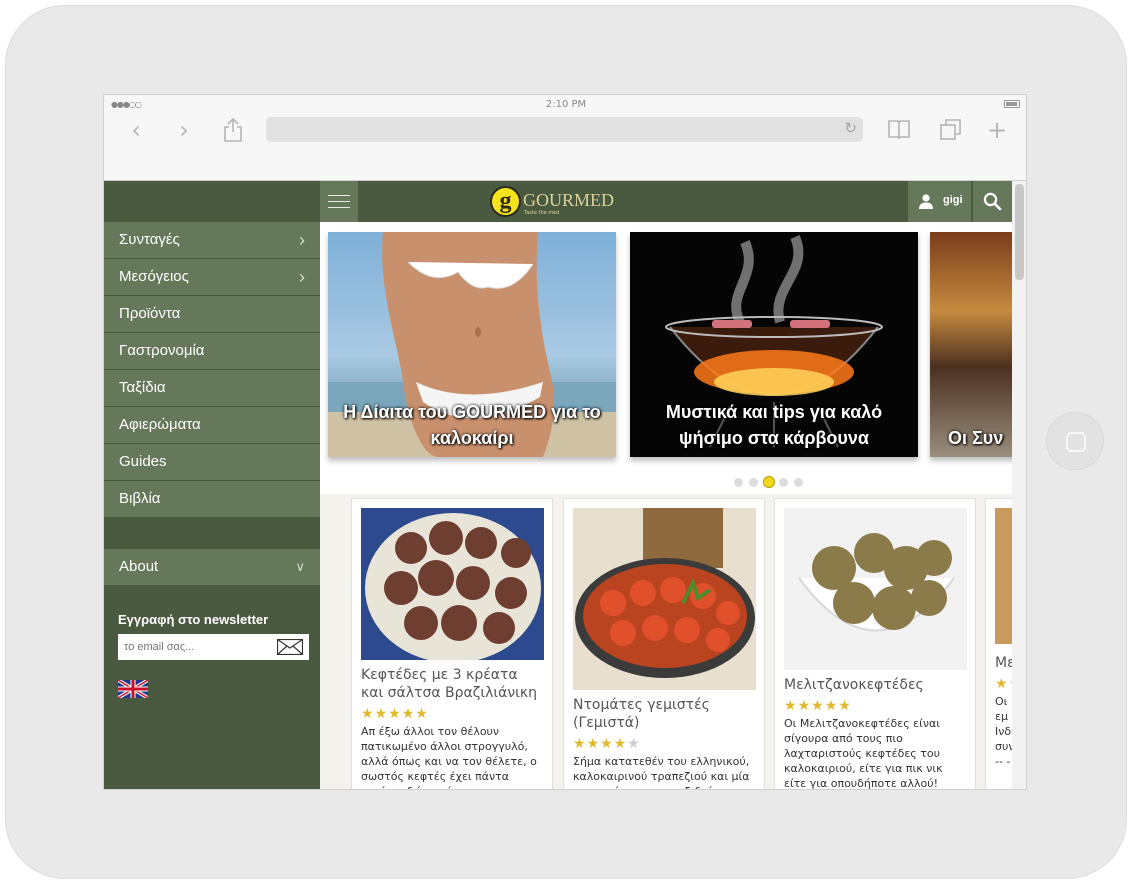  I want to click on mail-icon, so click(290, 647).